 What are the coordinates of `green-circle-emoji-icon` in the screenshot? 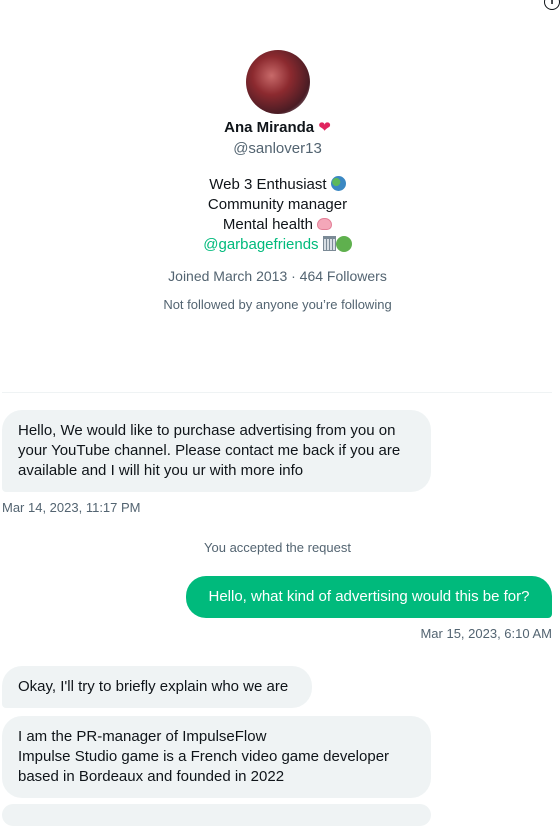 It's located at (343, 244).